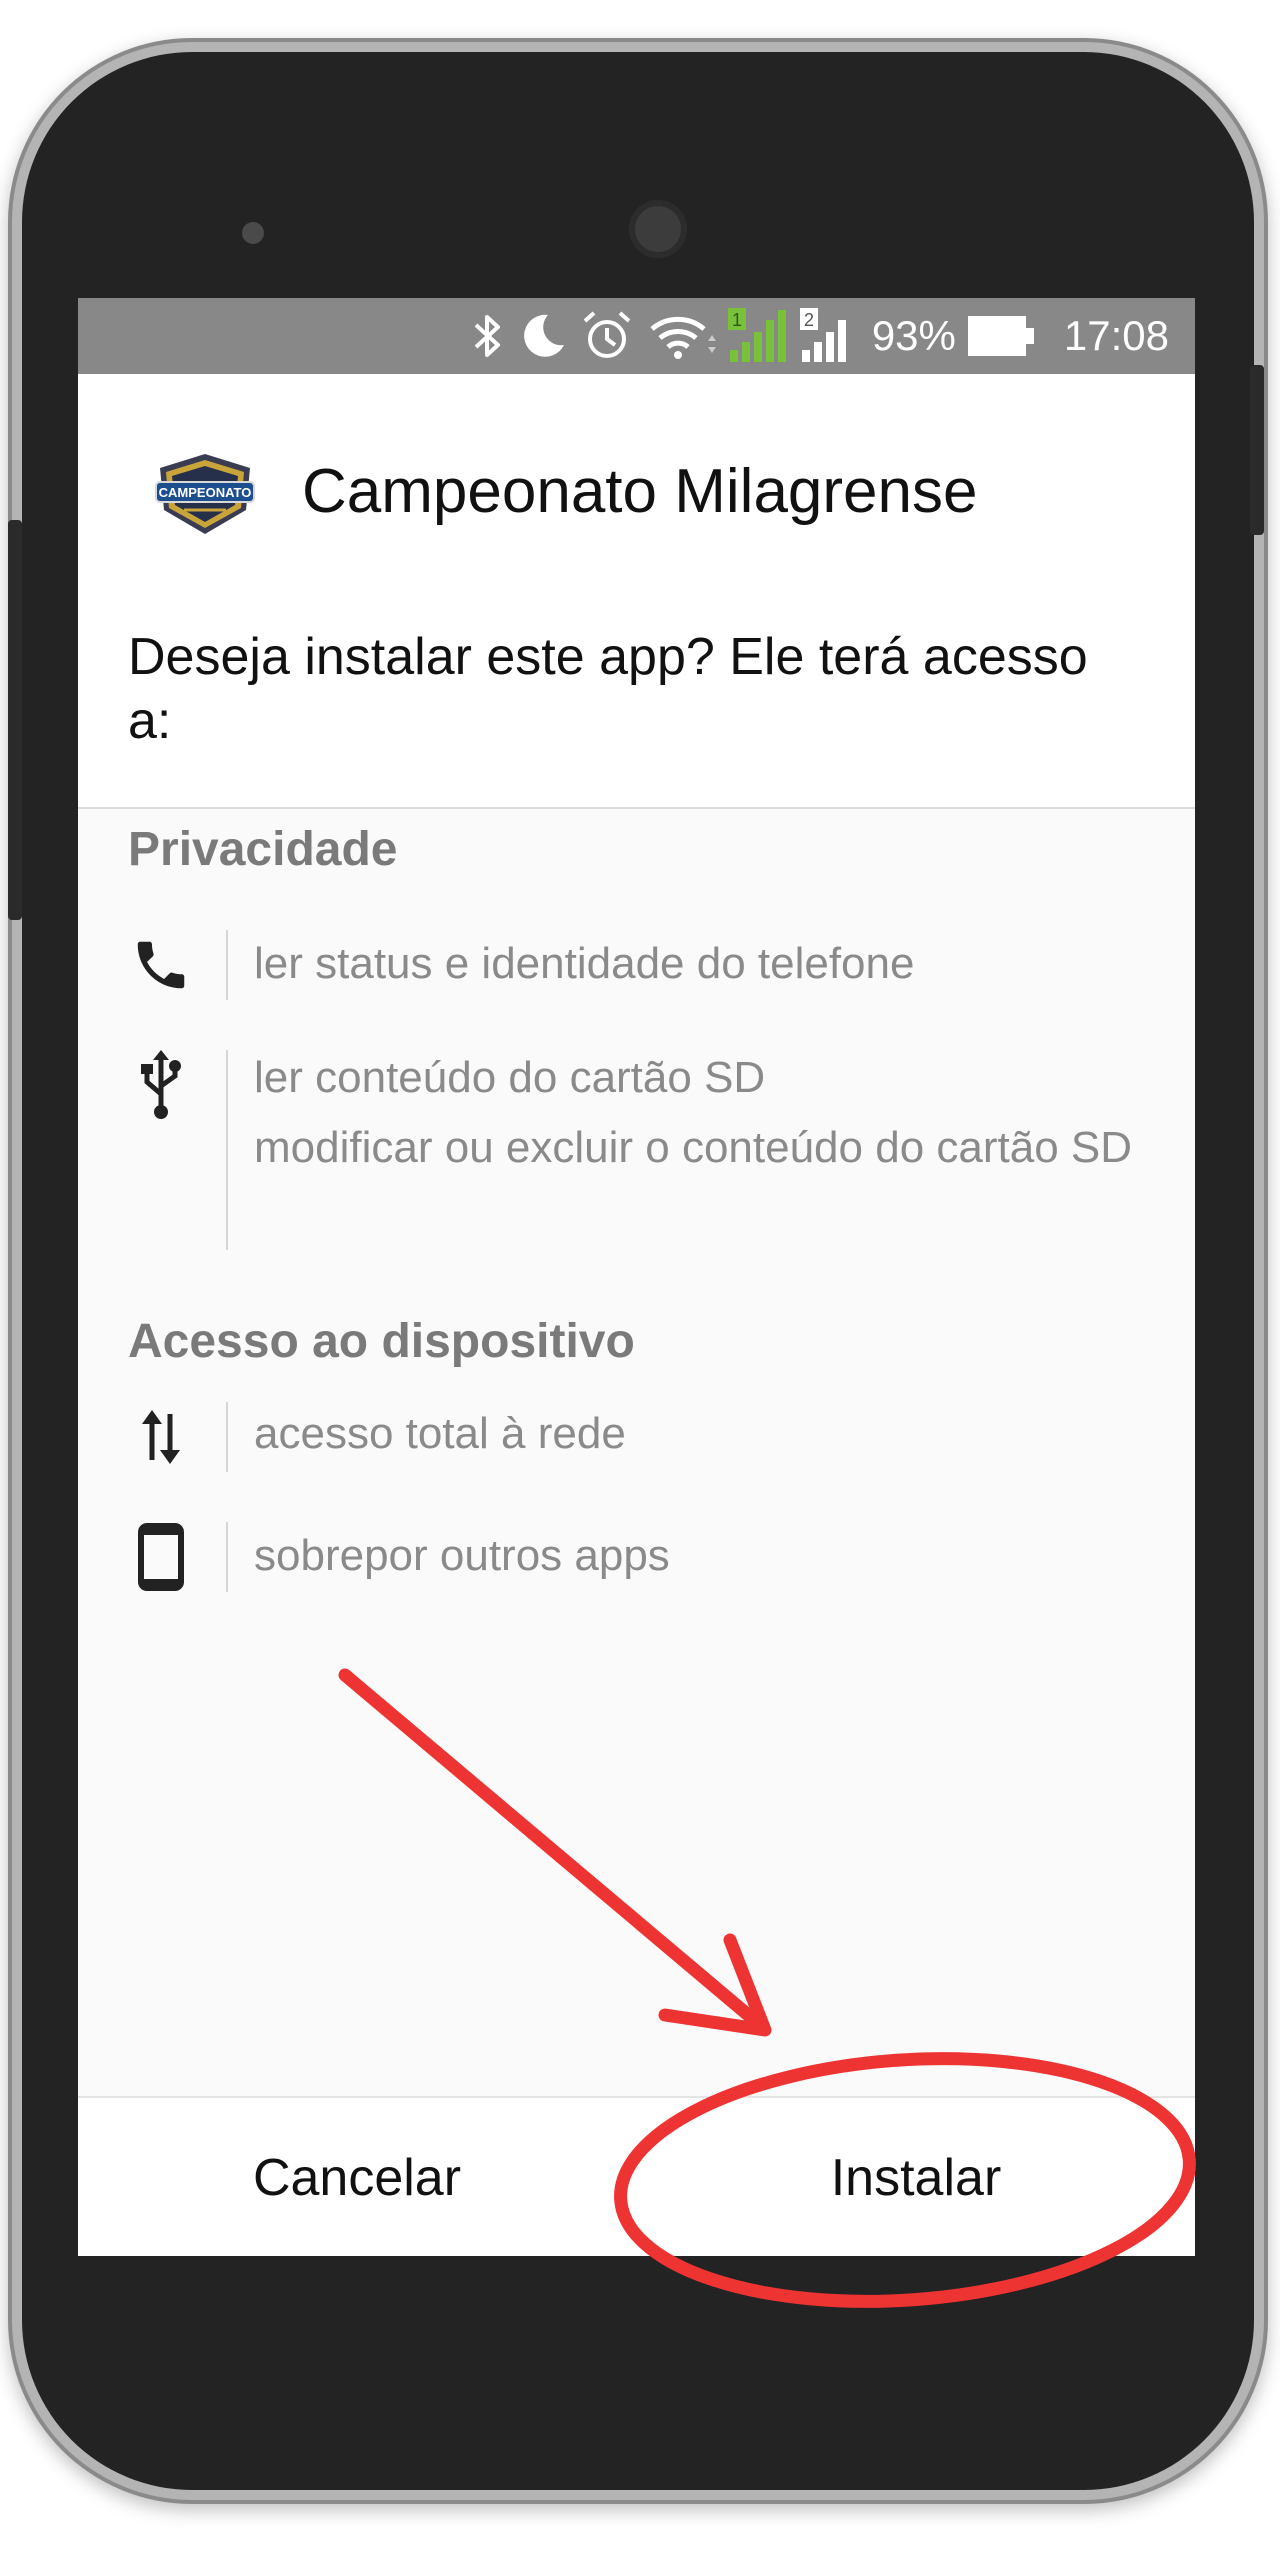 This screenshot has width=1280, height=2556. I want to click on sim2-signal-icon: 2, so click(822, 335).